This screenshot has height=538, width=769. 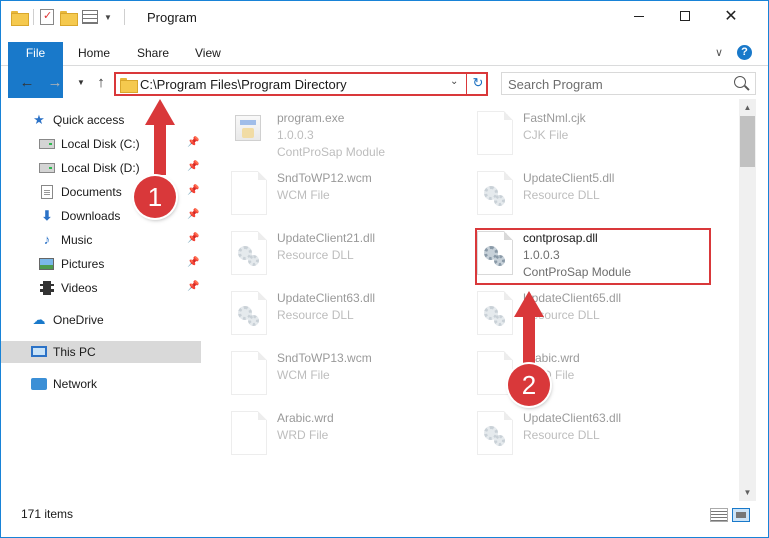 I want to click on step-badge-1: 1, so click(x=155, y=197).